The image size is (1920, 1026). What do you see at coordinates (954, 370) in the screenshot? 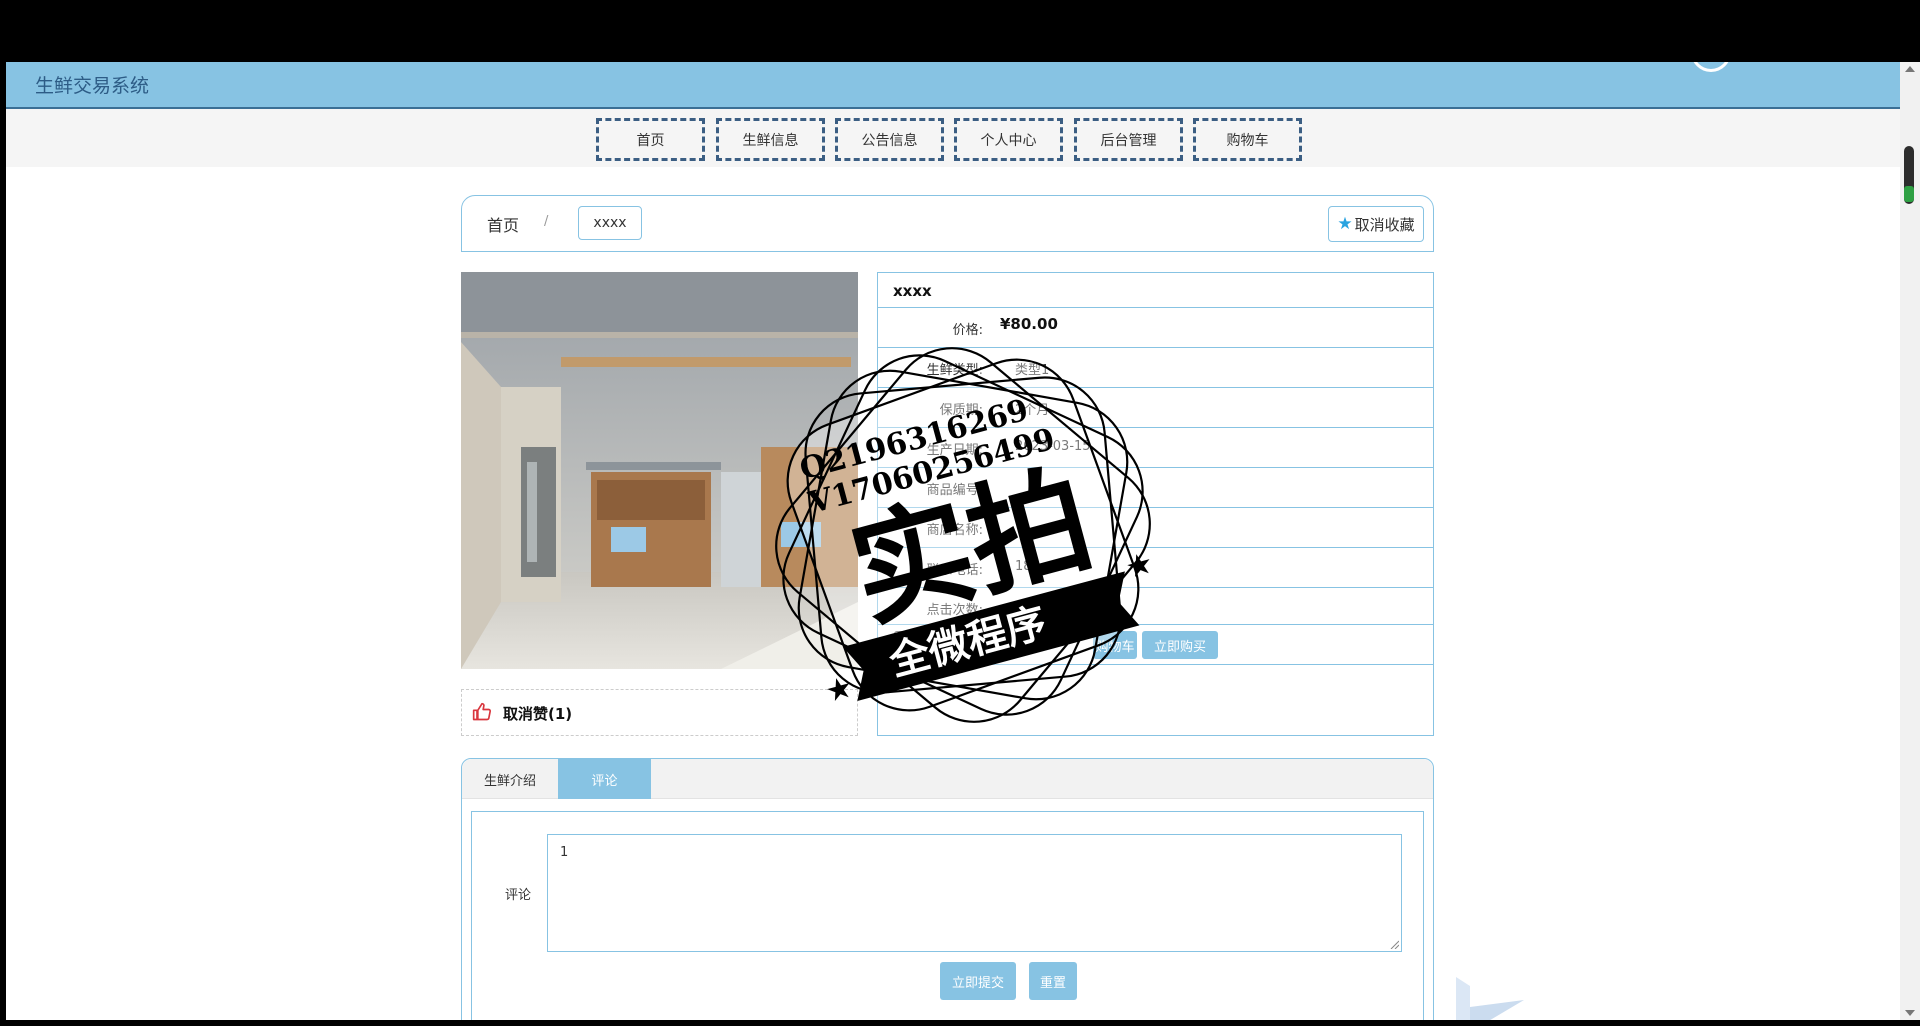
I see `detail-label: 生鲜类型:` at bounding box center [954, 370].